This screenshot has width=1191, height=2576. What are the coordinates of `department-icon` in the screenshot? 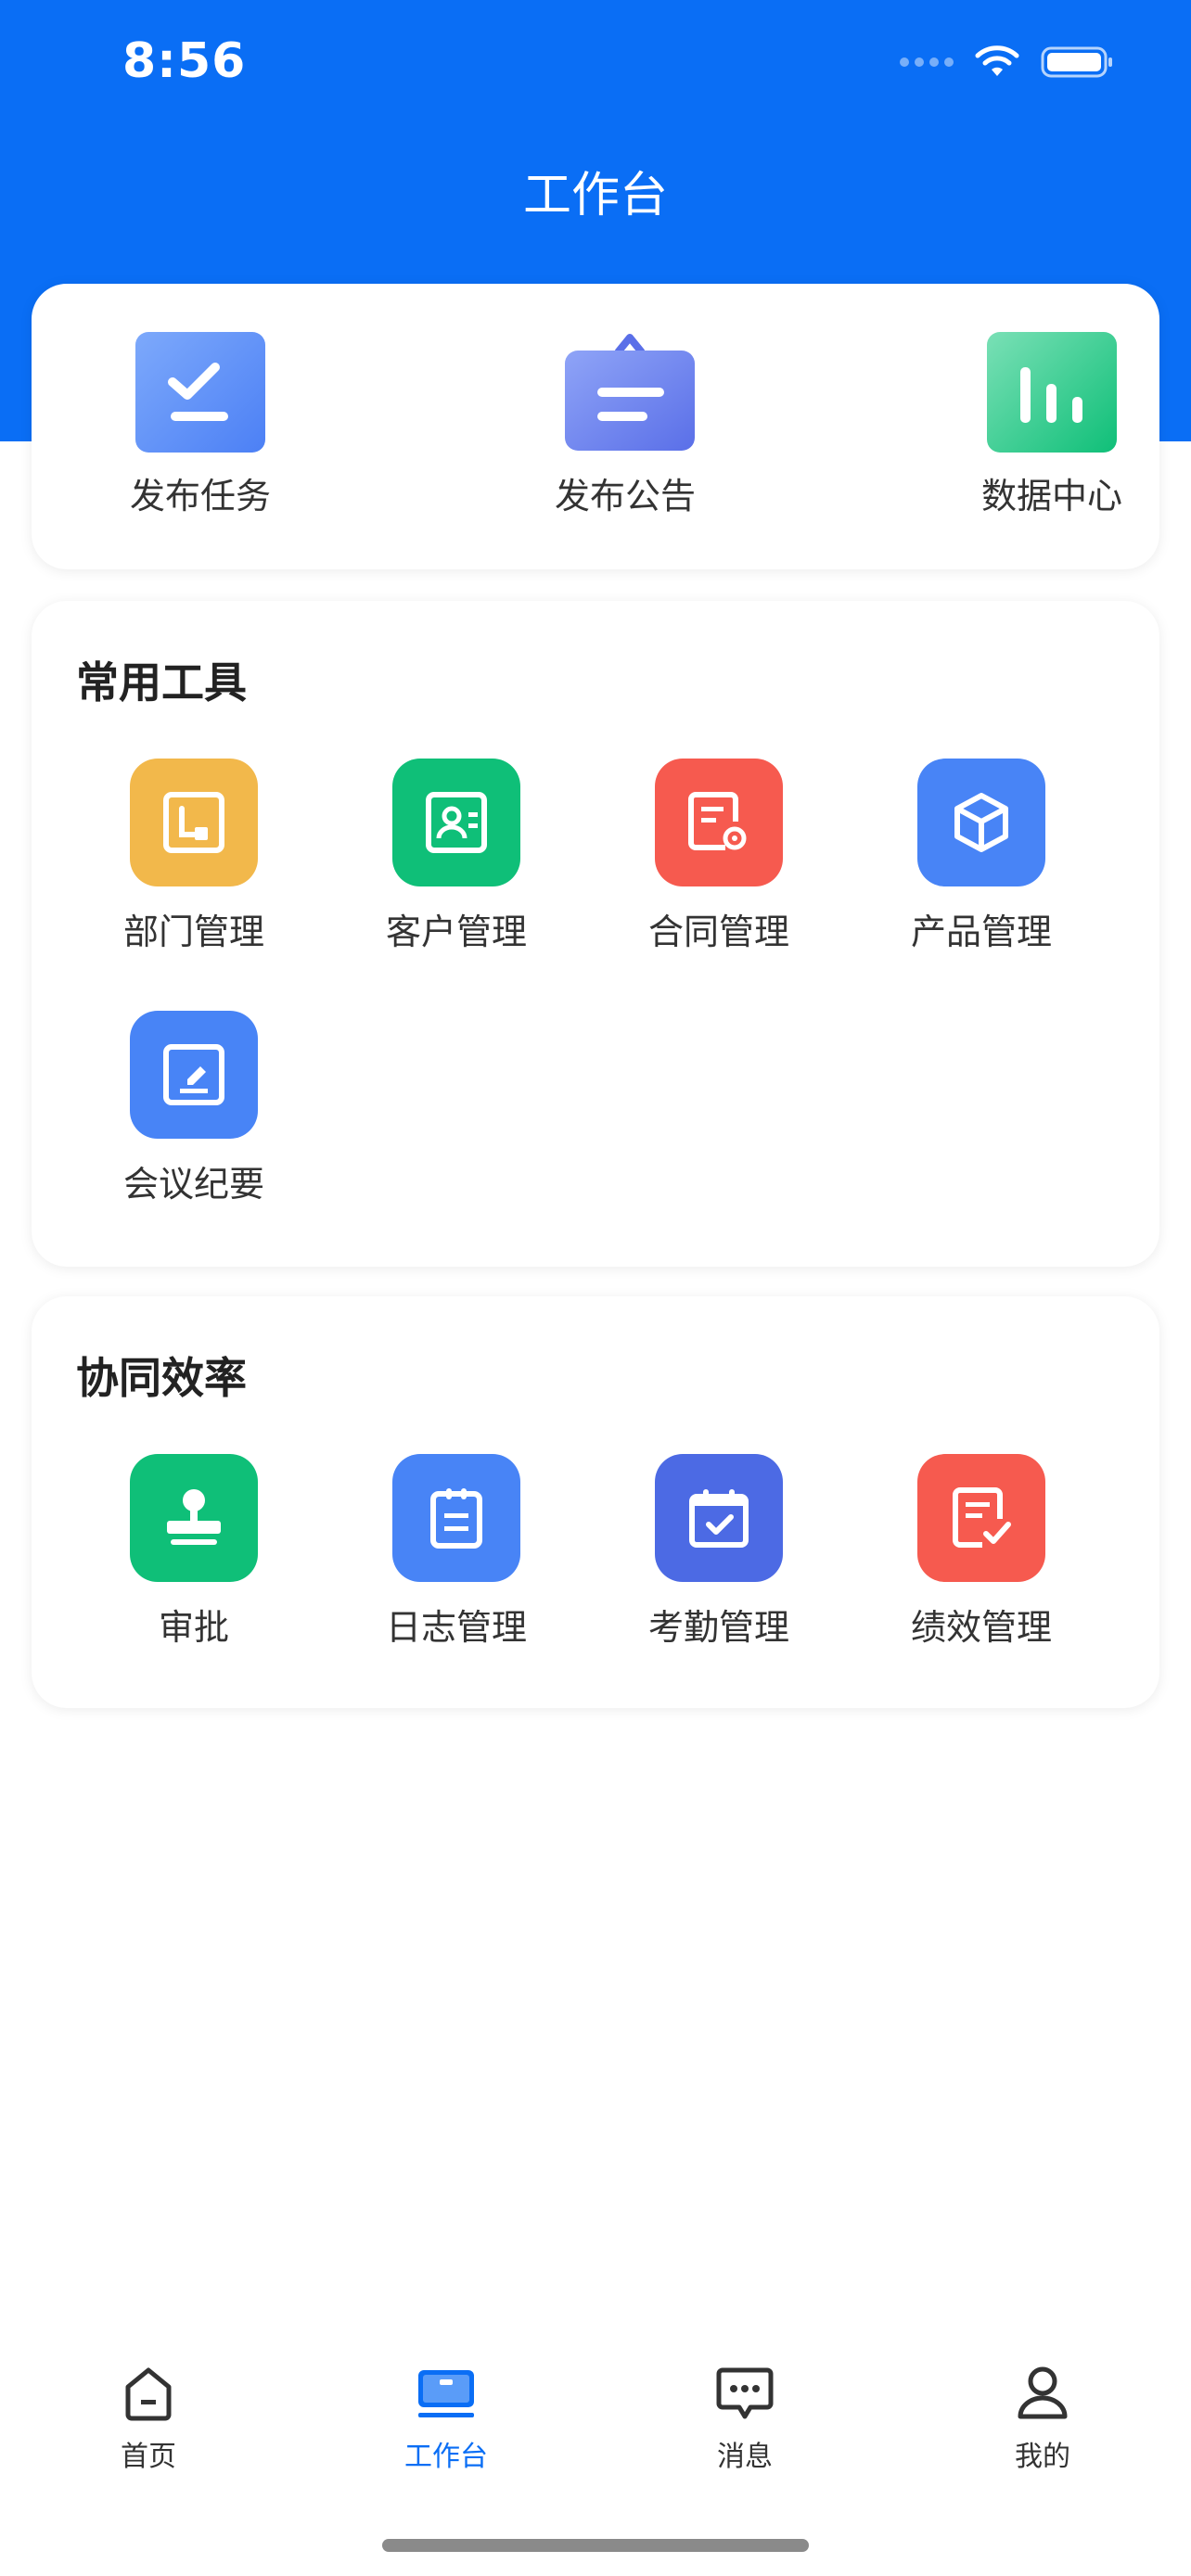 It's located at (194, 823).